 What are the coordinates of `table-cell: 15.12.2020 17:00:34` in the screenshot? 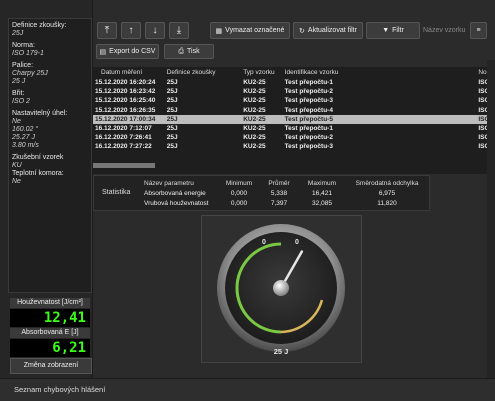 It's located at (129, 119).